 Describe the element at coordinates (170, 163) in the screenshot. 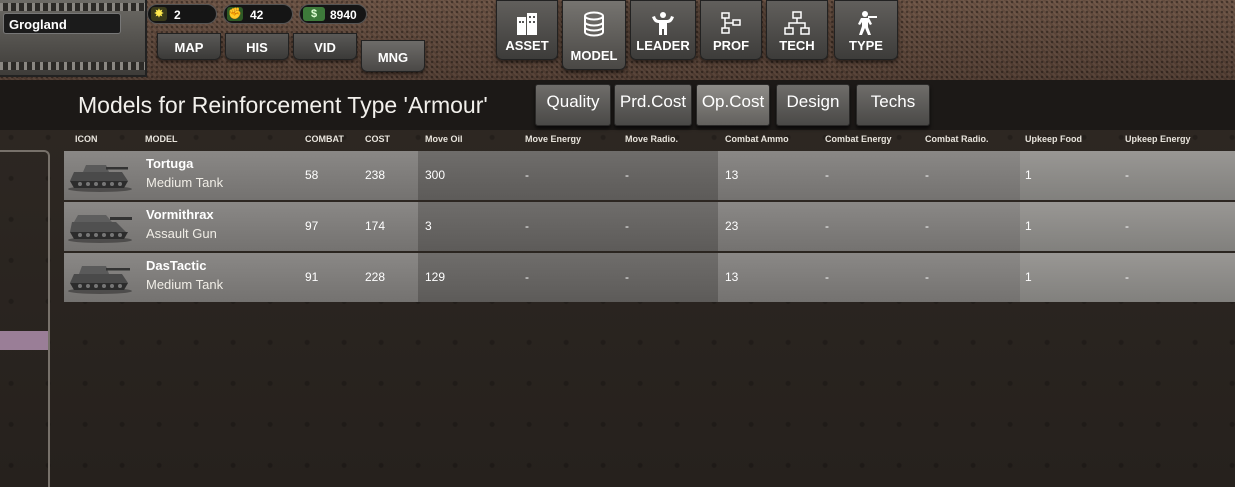

I see `model-name: Tortuga` at that location.